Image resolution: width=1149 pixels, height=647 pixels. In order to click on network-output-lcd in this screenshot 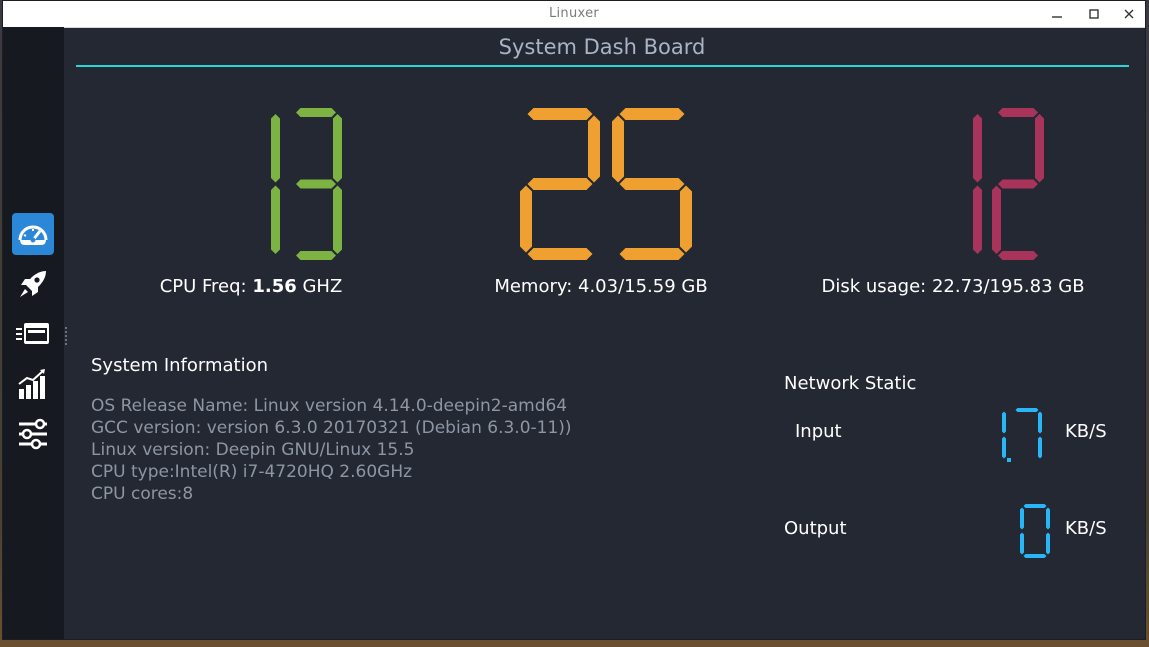, I will do `click(1035, 531)`.